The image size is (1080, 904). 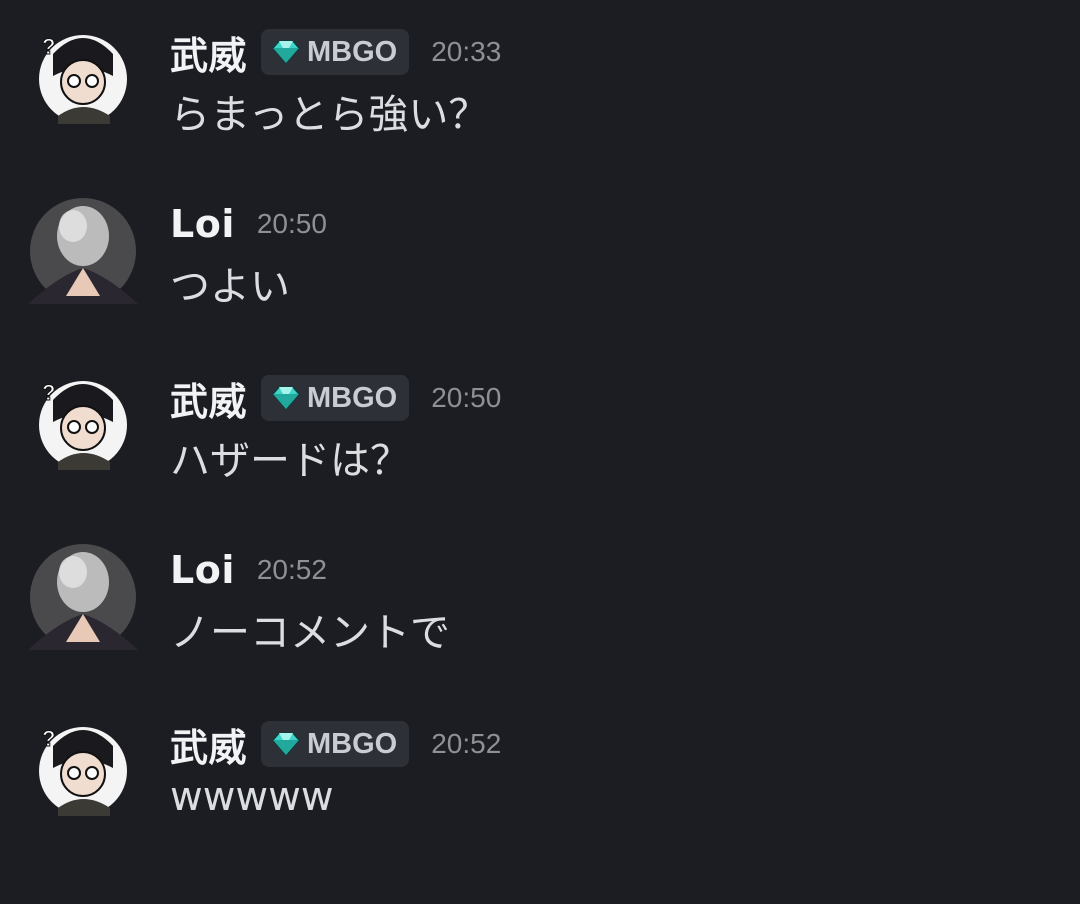 I want to click on message-text: ノーコメントで, so click(x=310, y=633).